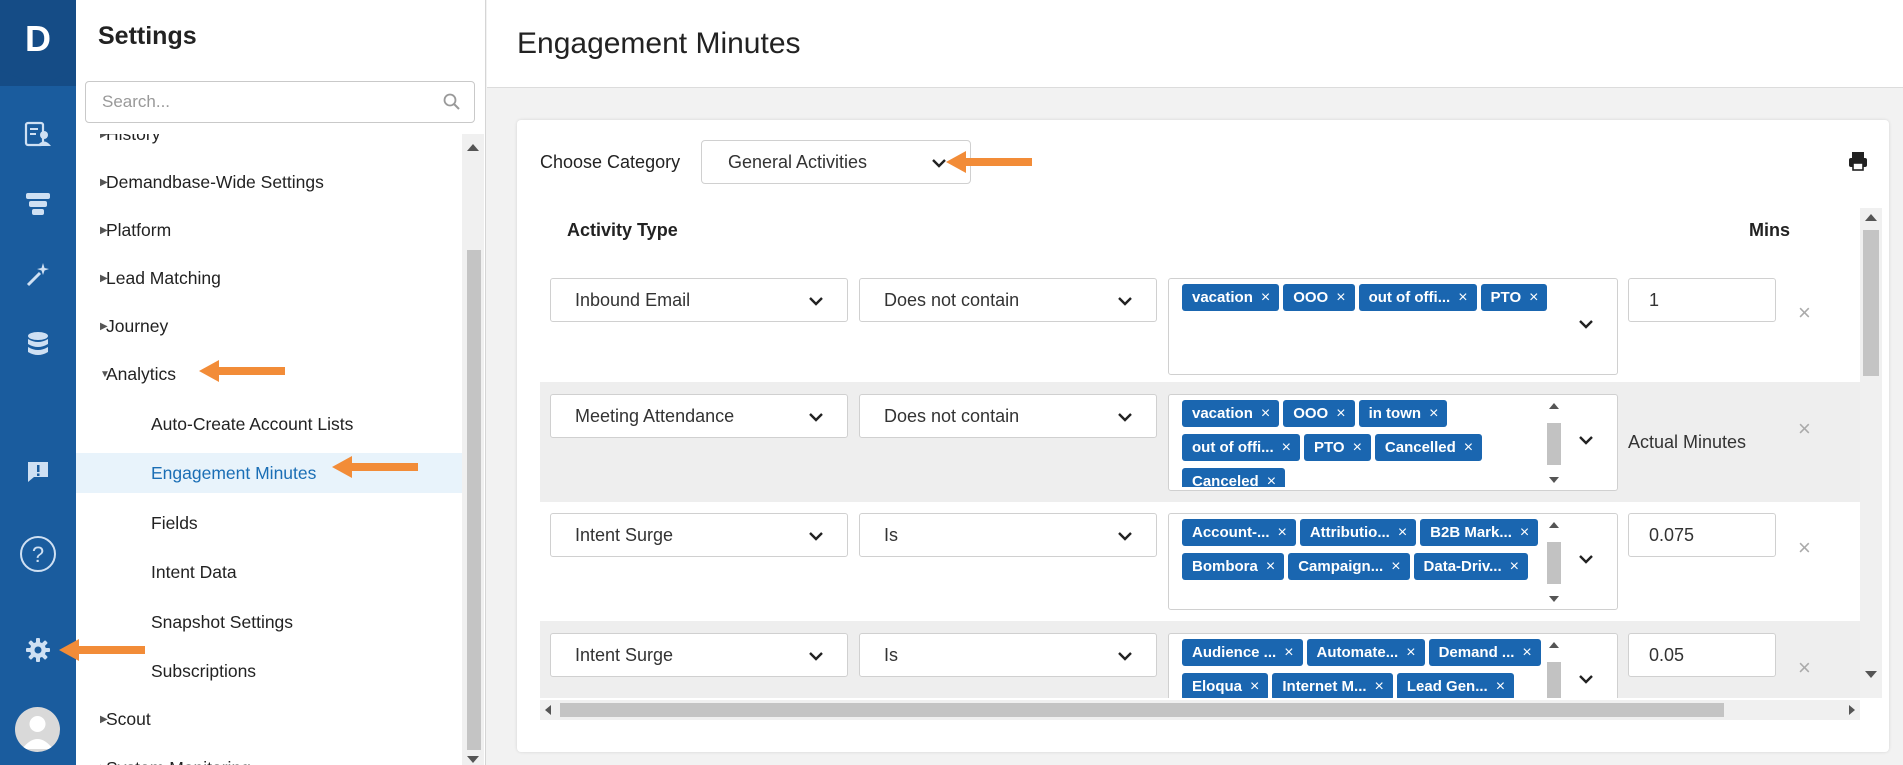  Describe the element at coordinates (269, 572) in the screenshot. I see `tree-item-intent-data: Intent Data` at that location.